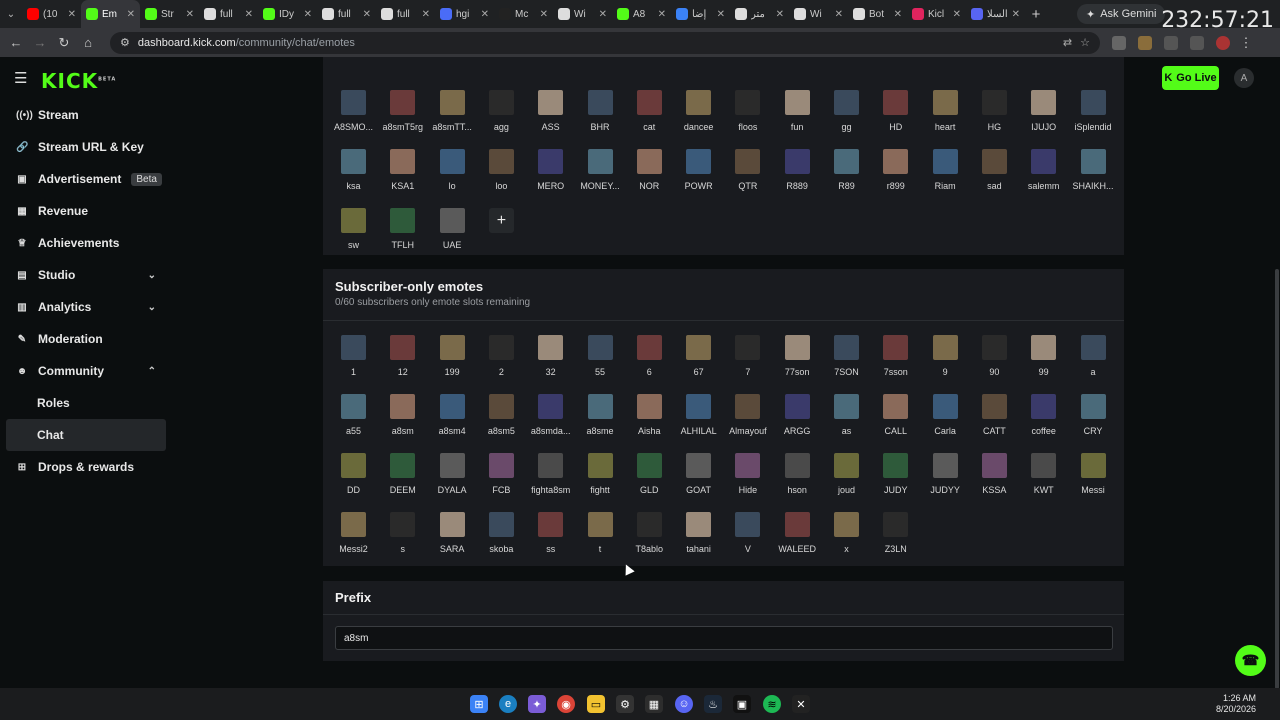  What do you see at coordinates (994, 175) in the screenshot?
I see `emote-item: sad` at bounding box center [994, 175].